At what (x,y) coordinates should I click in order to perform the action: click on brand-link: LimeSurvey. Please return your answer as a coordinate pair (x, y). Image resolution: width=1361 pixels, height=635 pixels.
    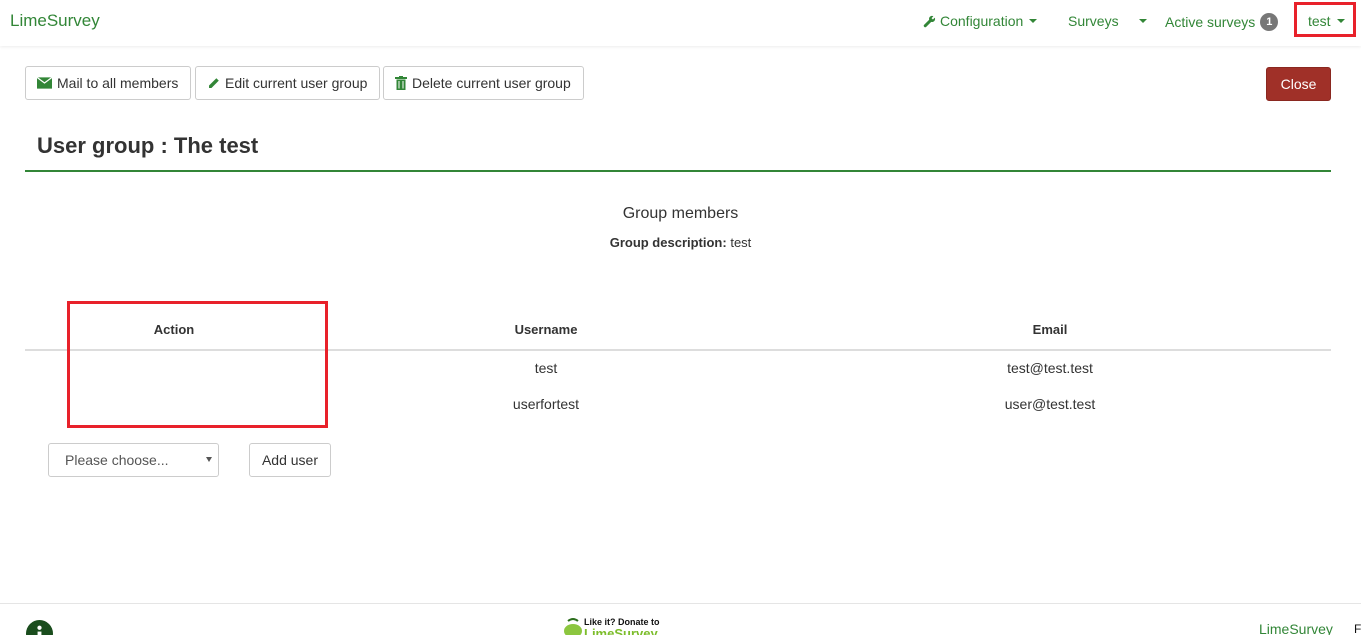
    Looking at the image, I should click on (55, 21).